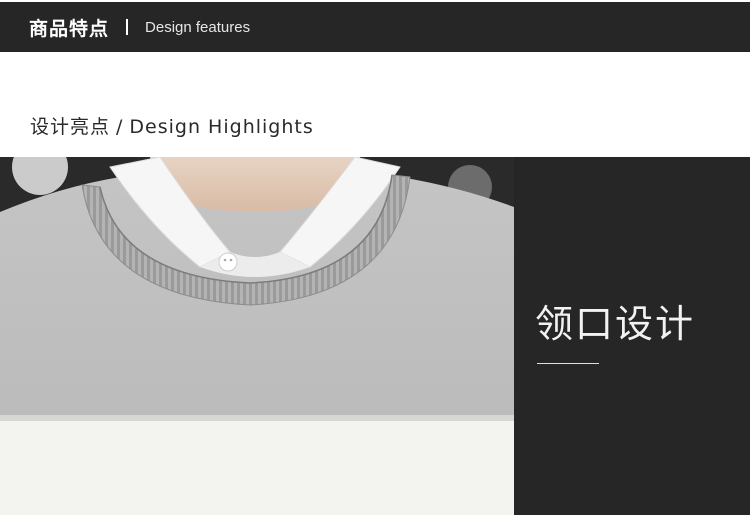 Image resolution: width=750 pixels, height=521 pixels. I want to click on header-title-en: Design features, so click(198, 27).